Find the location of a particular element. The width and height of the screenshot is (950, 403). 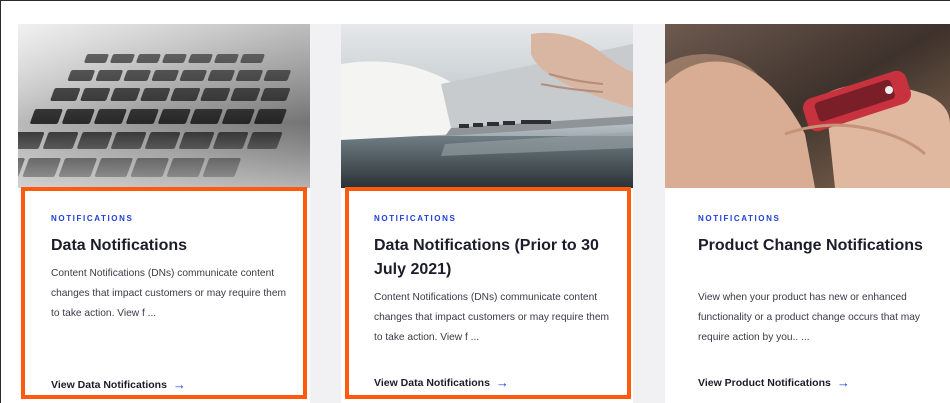

laptop-keyboard-photo is located at coordinates (164, 106).